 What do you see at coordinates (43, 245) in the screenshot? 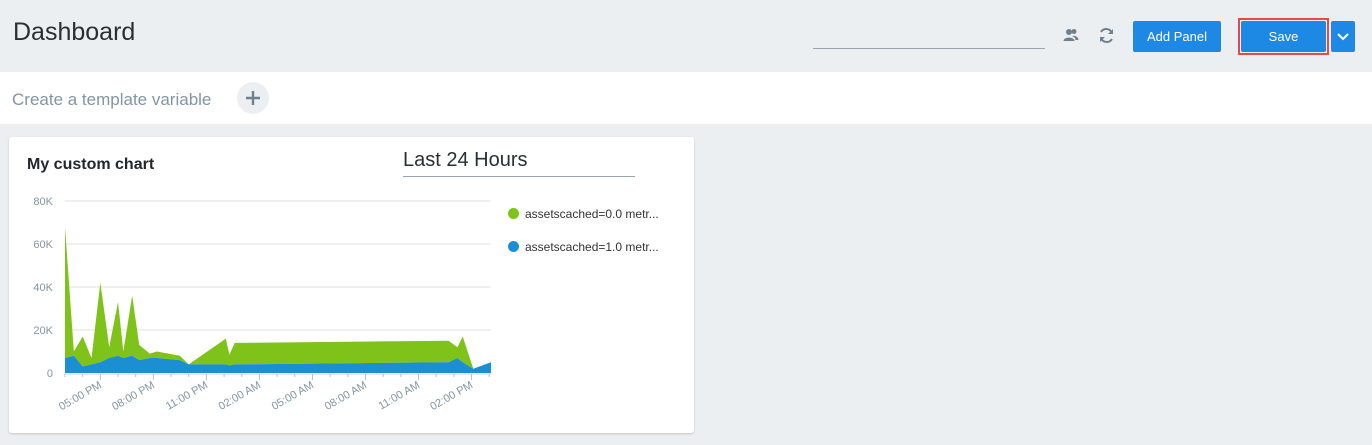
I see `y-tick-label: 60K` at bounding box center [43, 245].